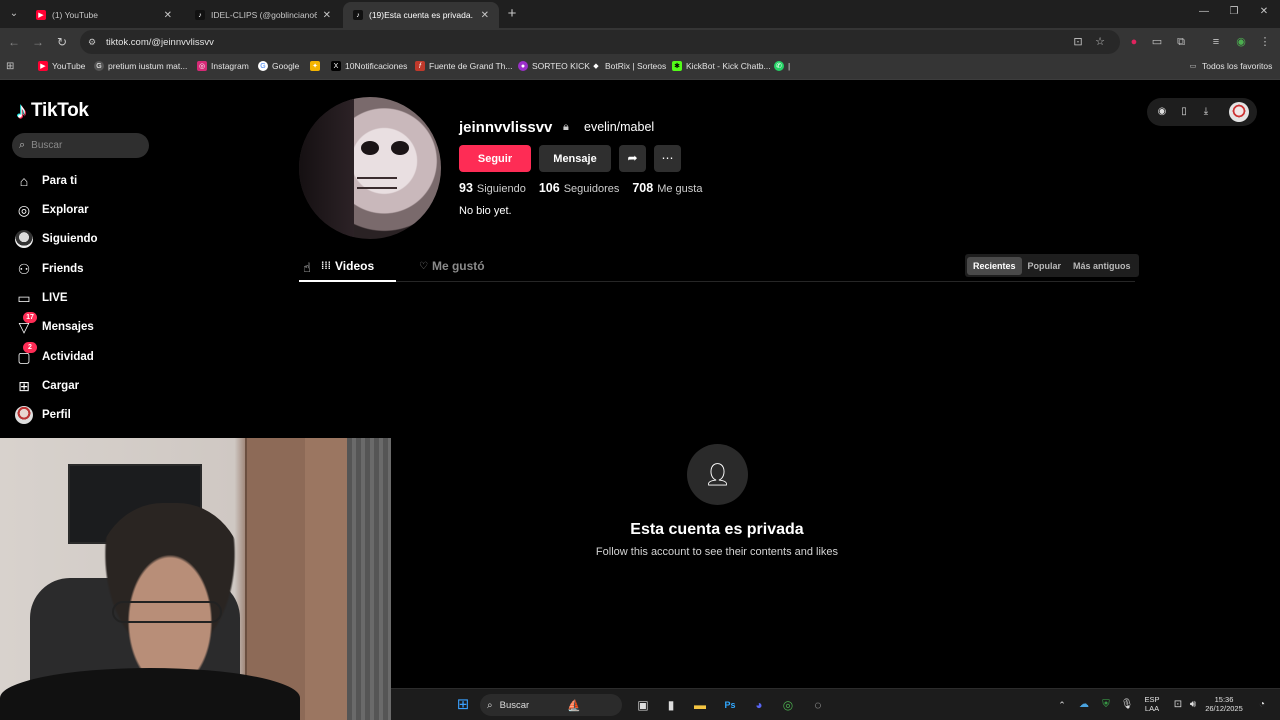  Describe the element at coordinates (14, 42) in the screenshot. I see `back-icon: ←` at that location.